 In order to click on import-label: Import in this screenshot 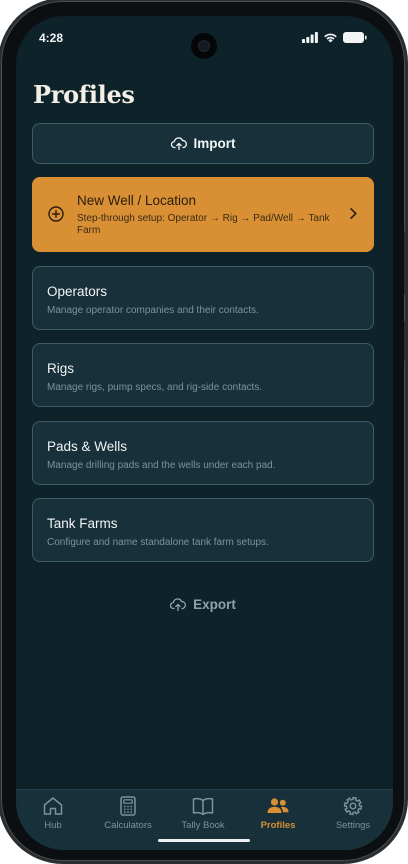, I will do `click(214, 143)`.